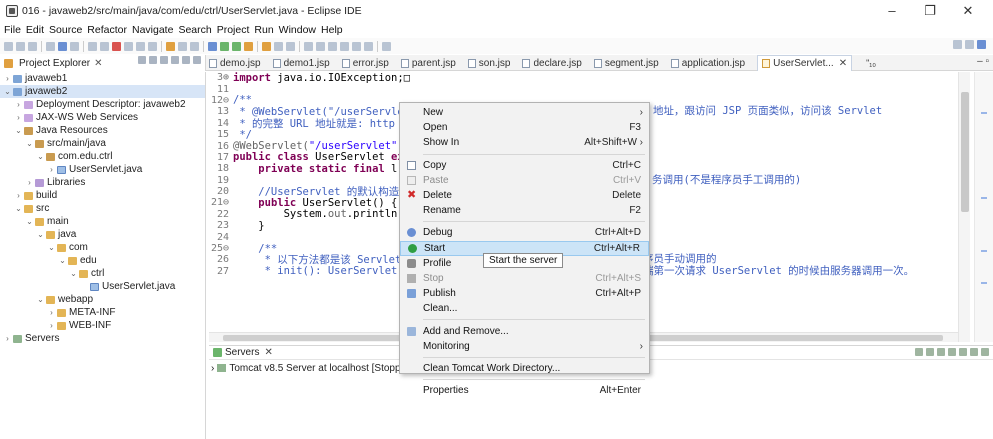 This screenshot has width=993, height=439. Describe the element at coordinates (142, 60) in the screenshot. I see `collapse-all-icon` at that location.